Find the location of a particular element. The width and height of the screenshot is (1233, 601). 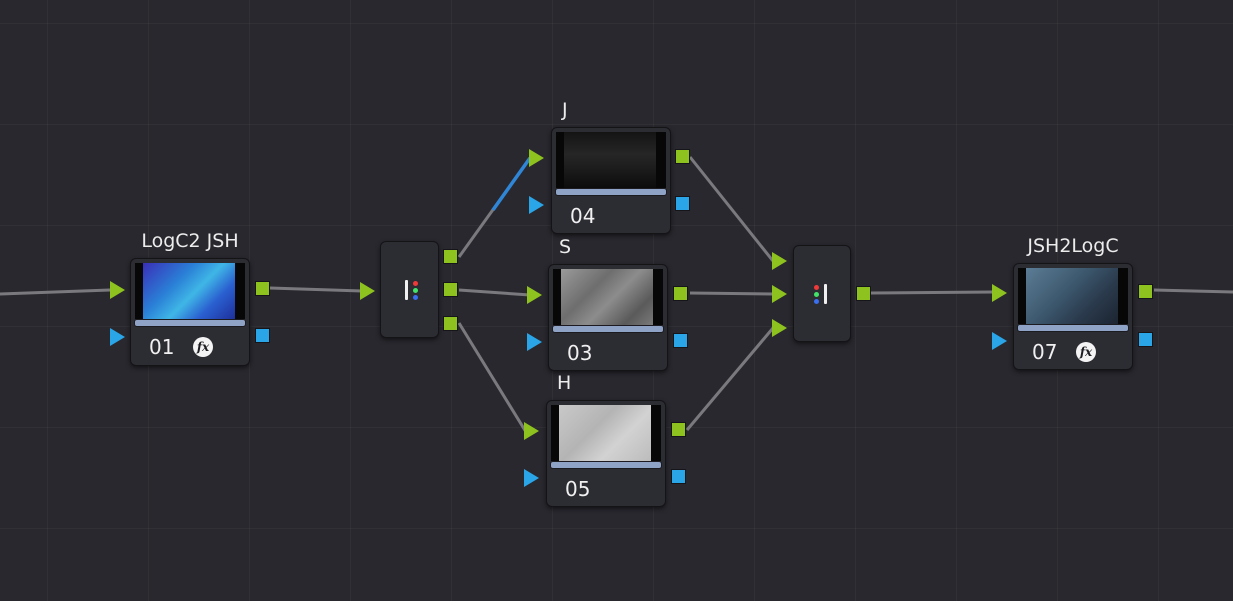

connection-04-to-combiner is located at coordinates (731, 209).